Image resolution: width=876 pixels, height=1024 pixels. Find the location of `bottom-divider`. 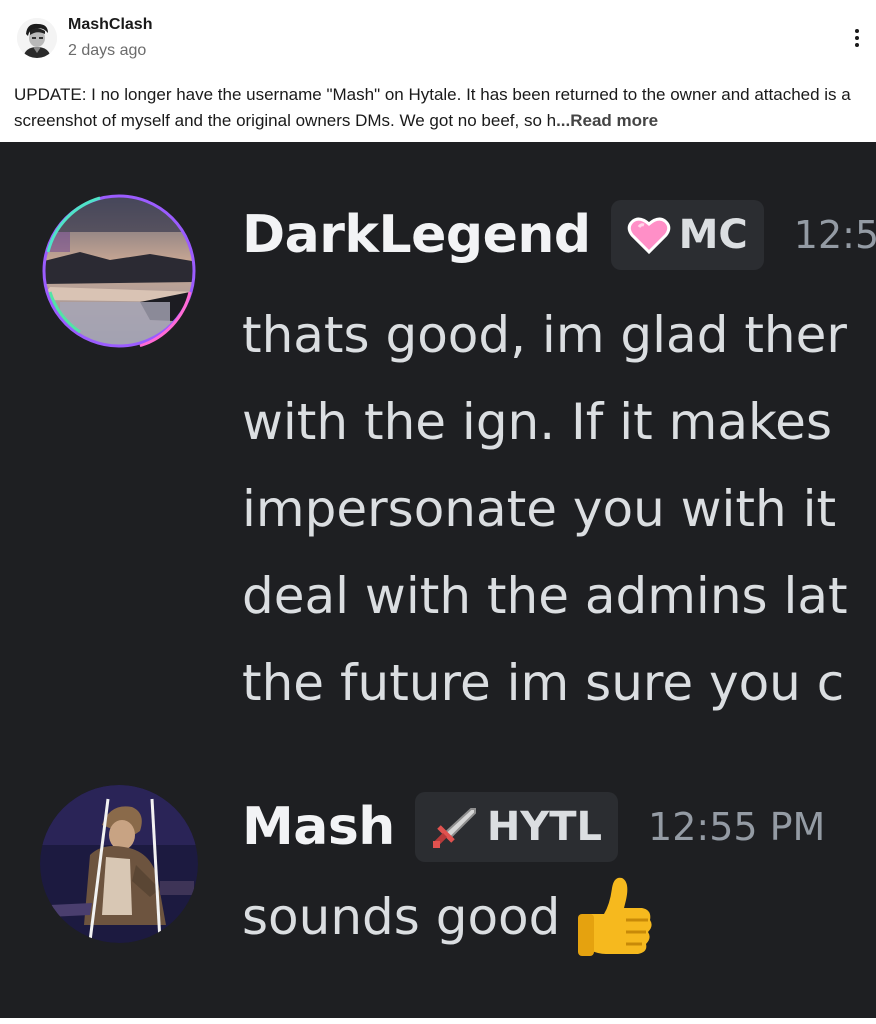

bottom-divider is located at coordinates (438, 1021).